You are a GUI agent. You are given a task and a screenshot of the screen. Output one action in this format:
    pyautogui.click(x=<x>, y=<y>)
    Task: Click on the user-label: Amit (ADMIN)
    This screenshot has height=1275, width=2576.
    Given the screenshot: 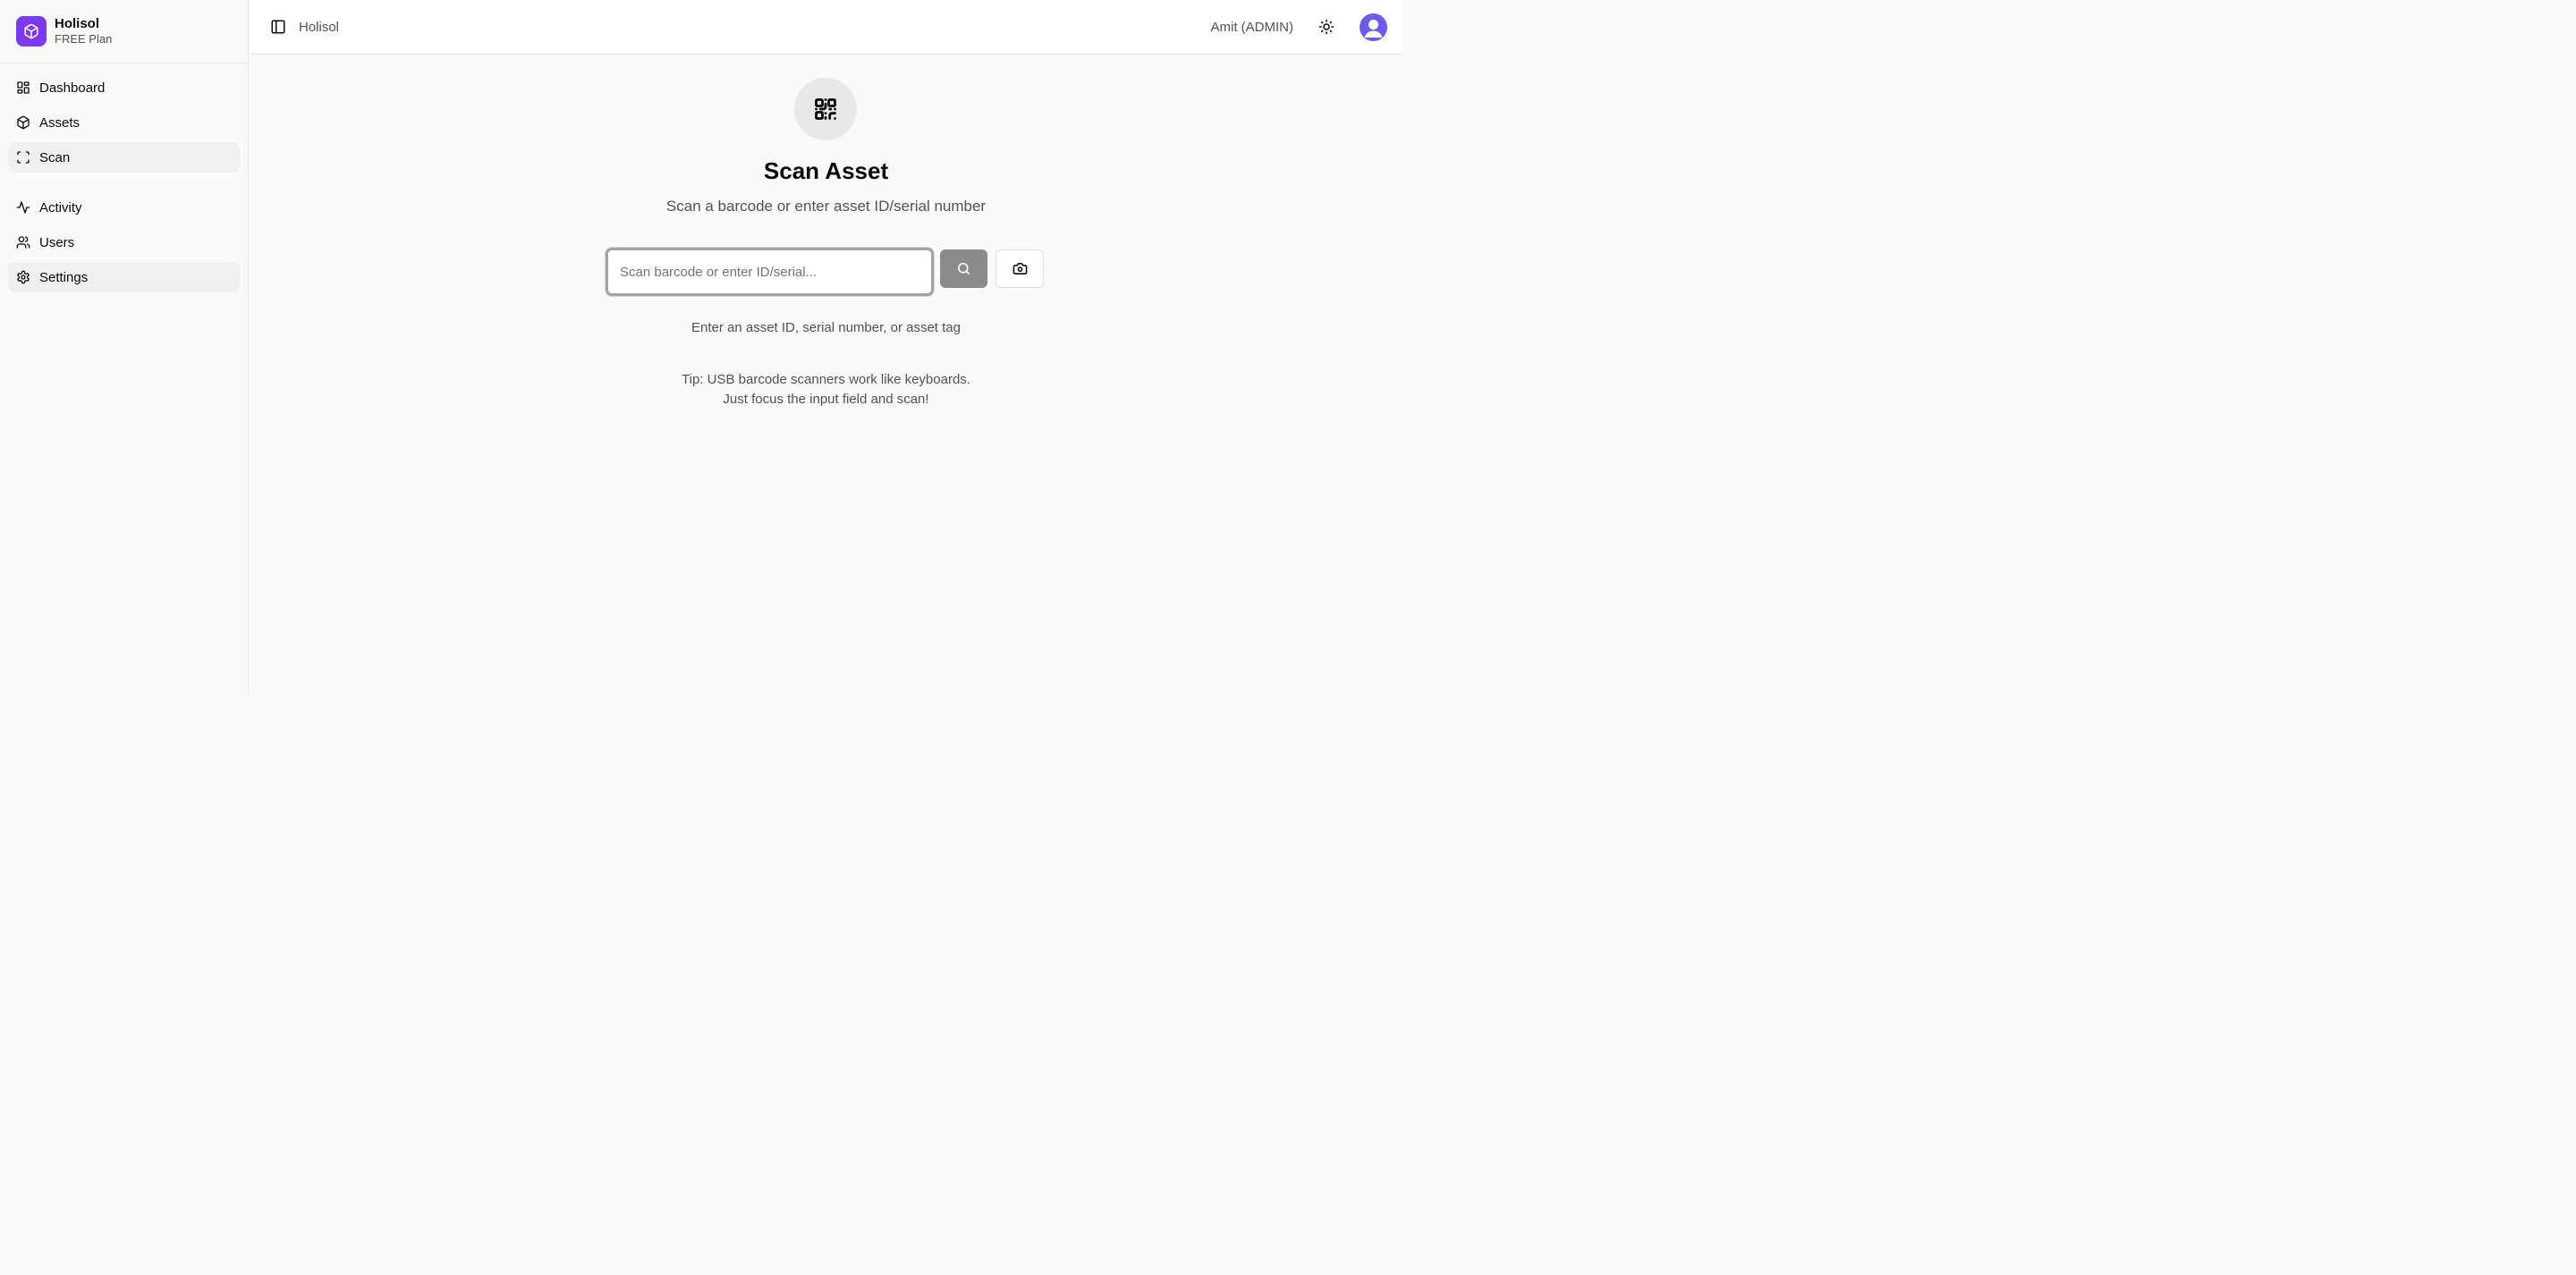 What is the action you would take?
    pyautogui.click(x=1252, y=27)
    